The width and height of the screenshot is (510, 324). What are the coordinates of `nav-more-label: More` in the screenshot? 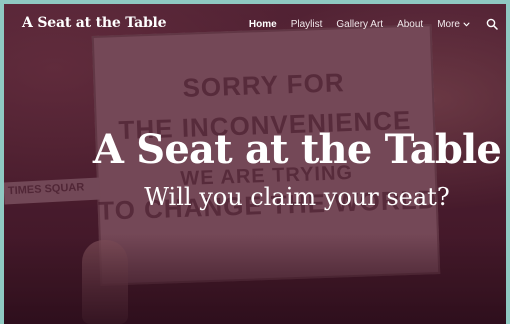 It's located at (448, 24).